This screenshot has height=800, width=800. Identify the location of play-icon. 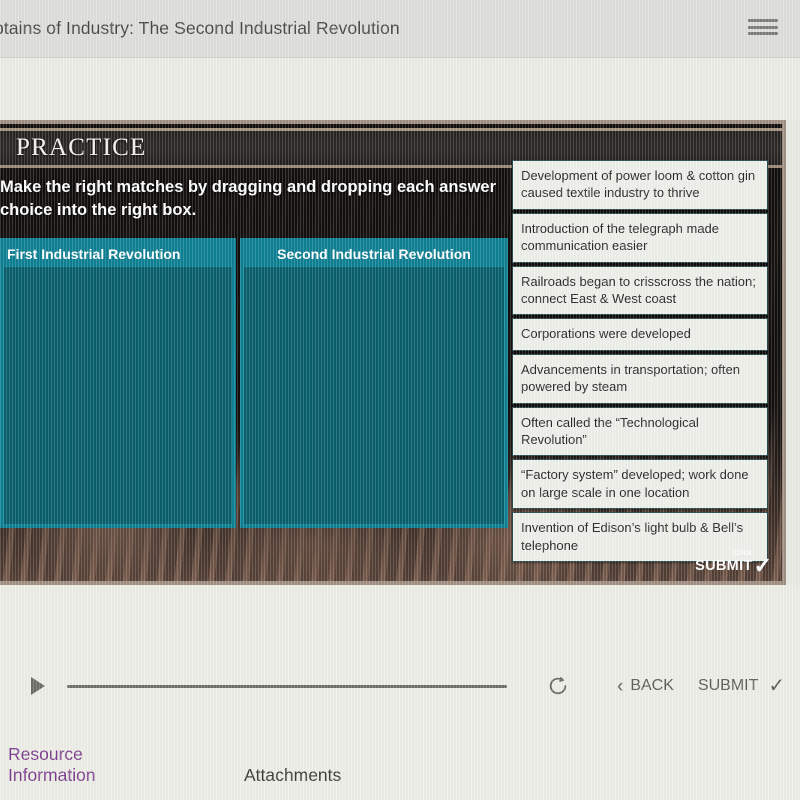
(38, 686).